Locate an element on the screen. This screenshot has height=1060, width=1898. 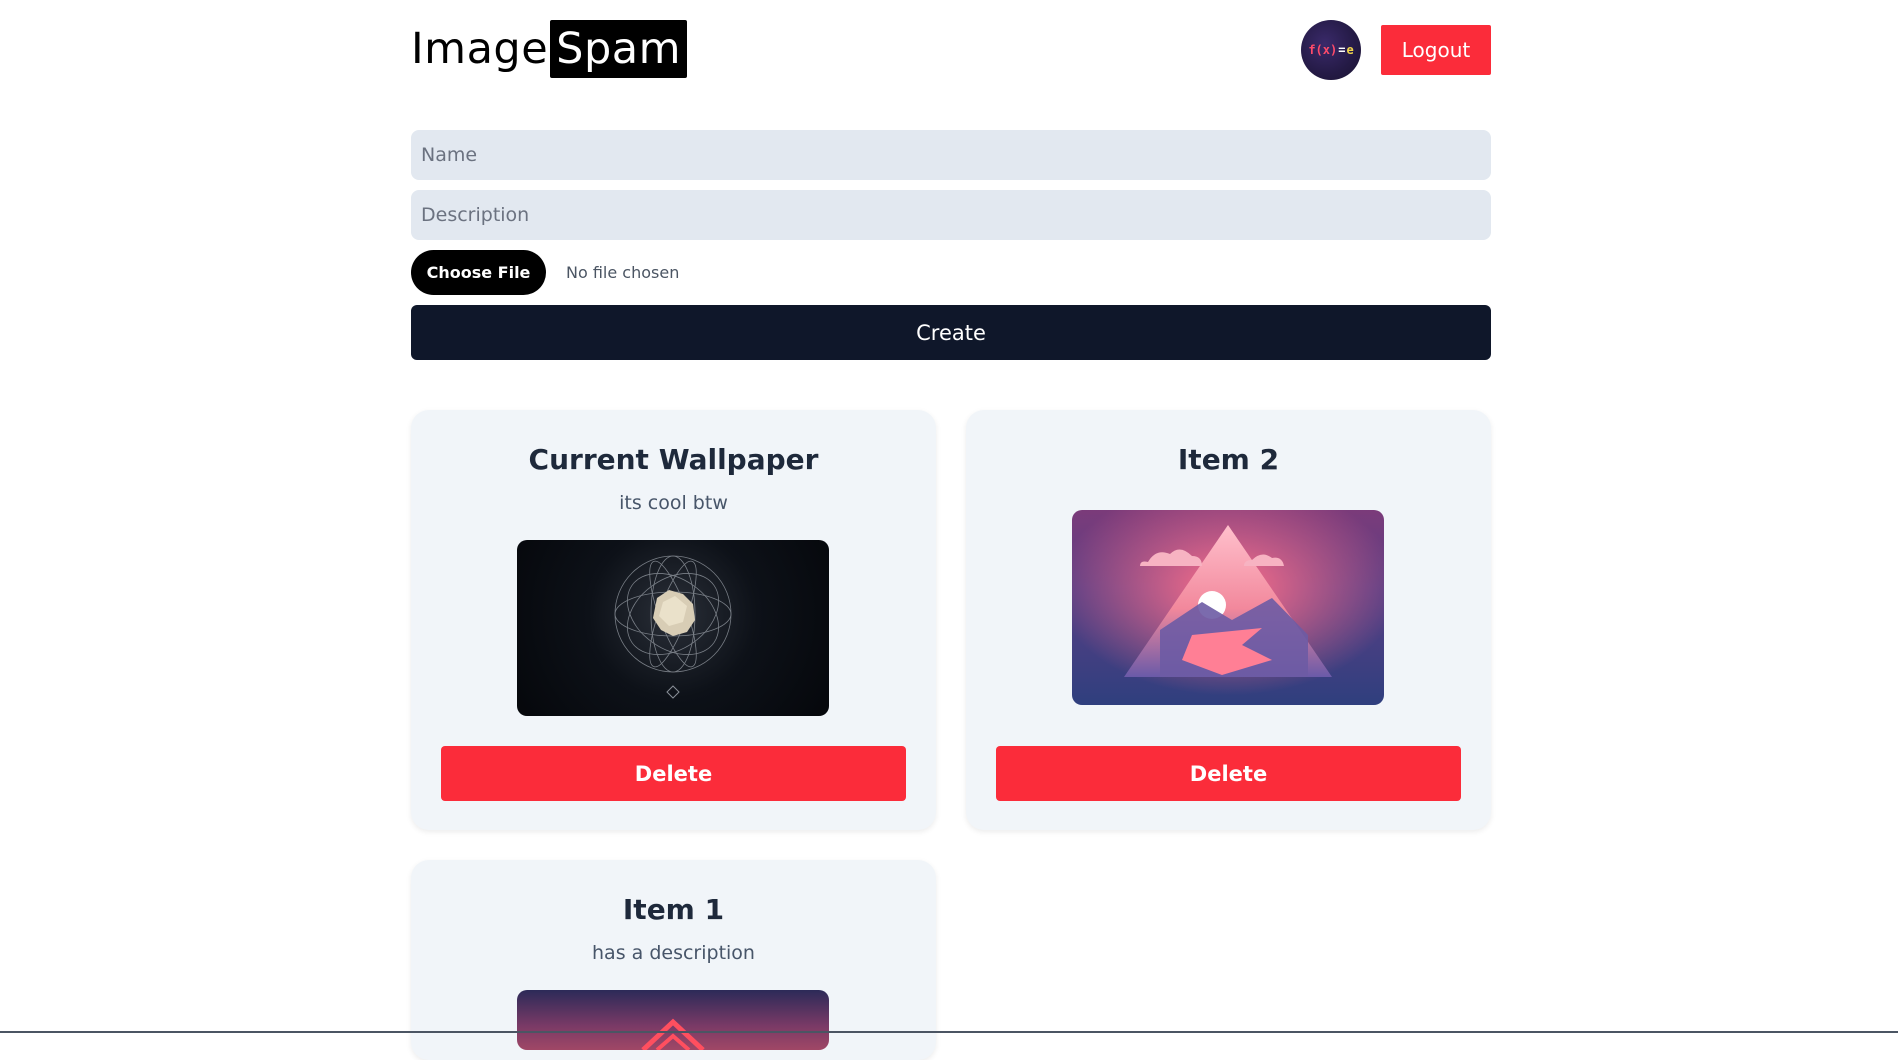
card-title: Current Wallpaper is located at coordinates (673, 459).